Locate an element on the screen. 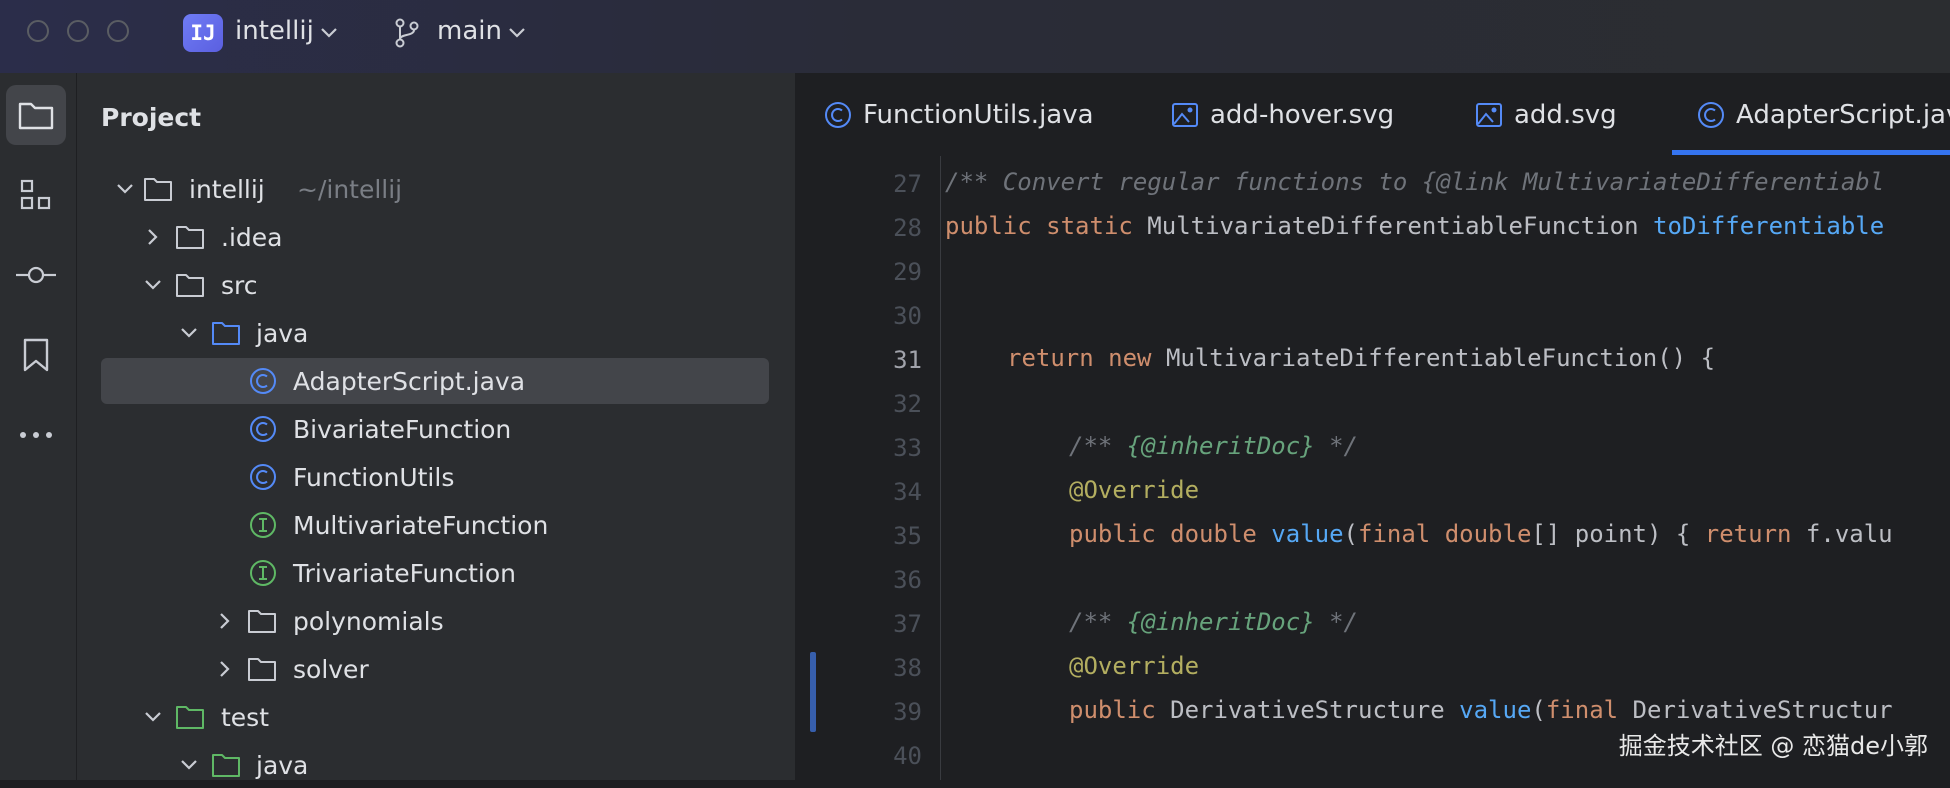 Image resolution: width=1950 pixels, height=788 pixels. code-text: [] point) { is located at coordinates (1618, 534).